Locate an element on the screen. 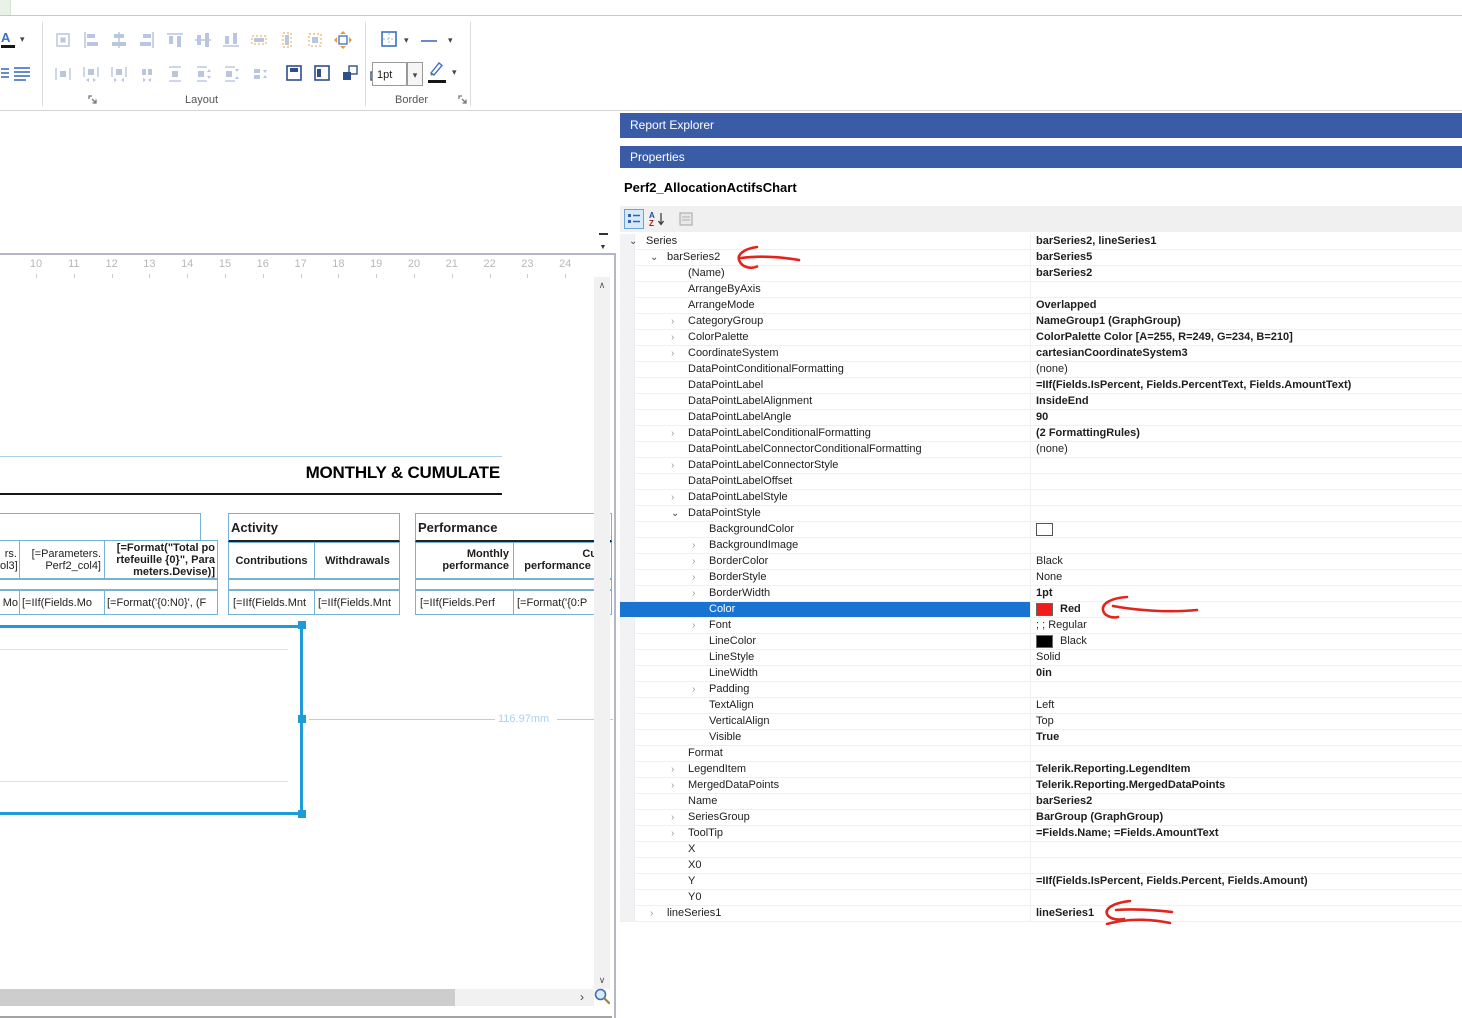 The width and height of the screenshot is (1462, 1018). property-row-format: Format is located at coordinates (1041, 754).